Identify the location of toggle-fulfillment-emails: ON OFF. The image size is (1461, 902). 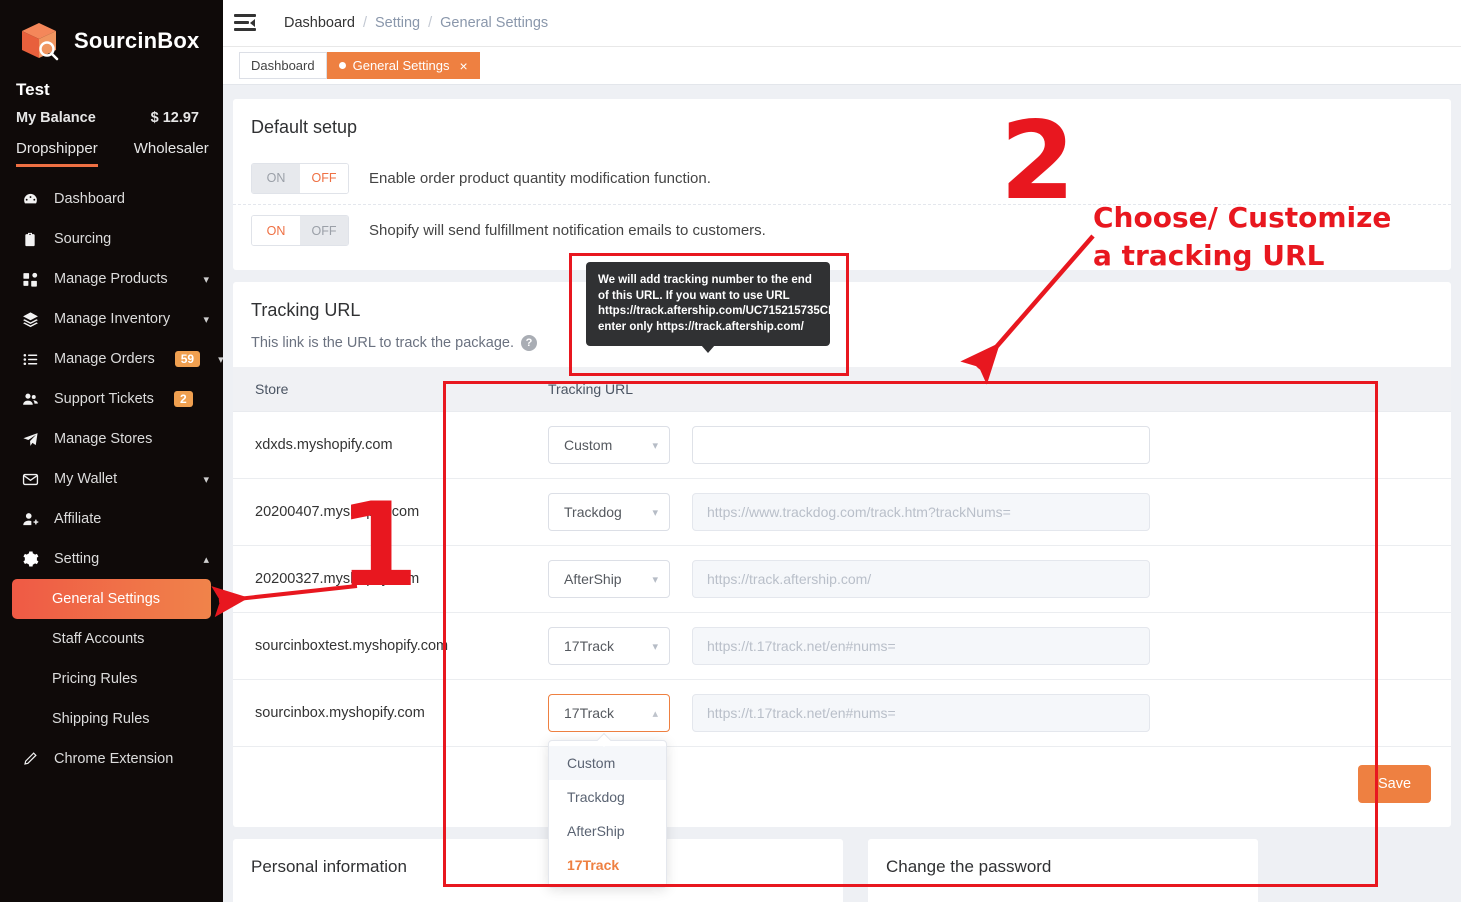
(300, 230).